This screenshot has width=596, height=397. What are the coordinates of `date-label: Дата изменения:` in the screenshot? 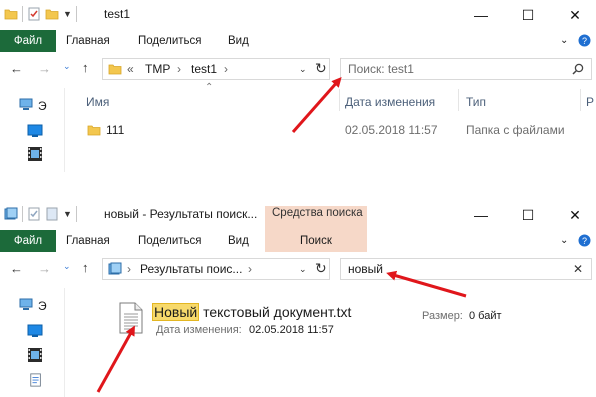 It's located at (199, 330).